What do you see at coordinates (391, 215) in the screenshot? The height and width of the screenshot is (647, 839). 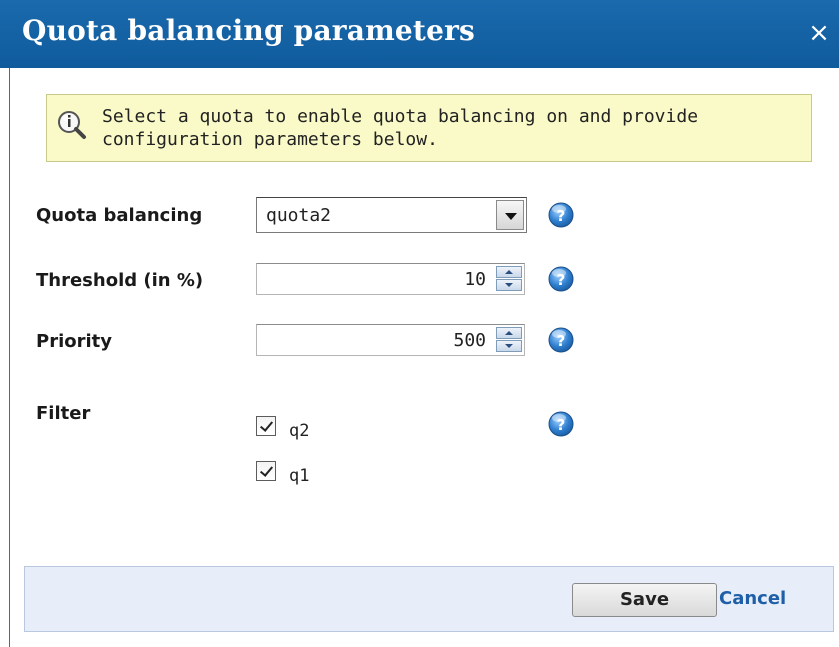 I see `quota-balancing-select: quota2` at bounding box center [391, 215].